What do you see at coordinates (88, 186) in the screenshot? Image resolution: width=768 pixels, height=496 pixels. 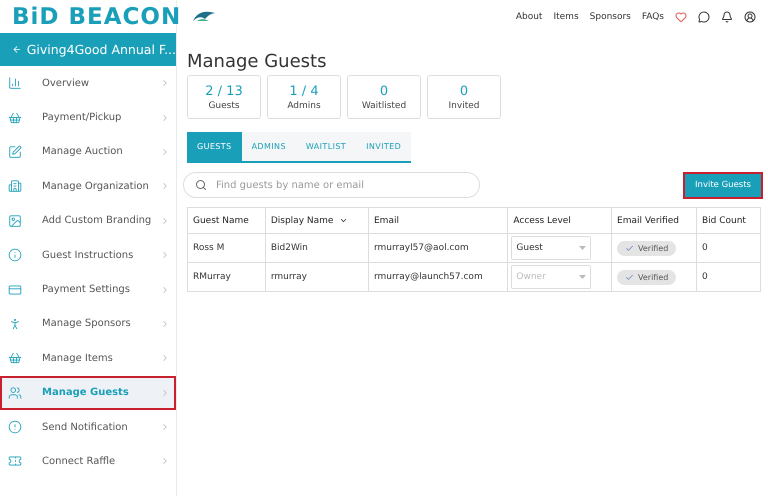 I see `sidebar-item: Manage Organization` at bounding box center [88, 186].